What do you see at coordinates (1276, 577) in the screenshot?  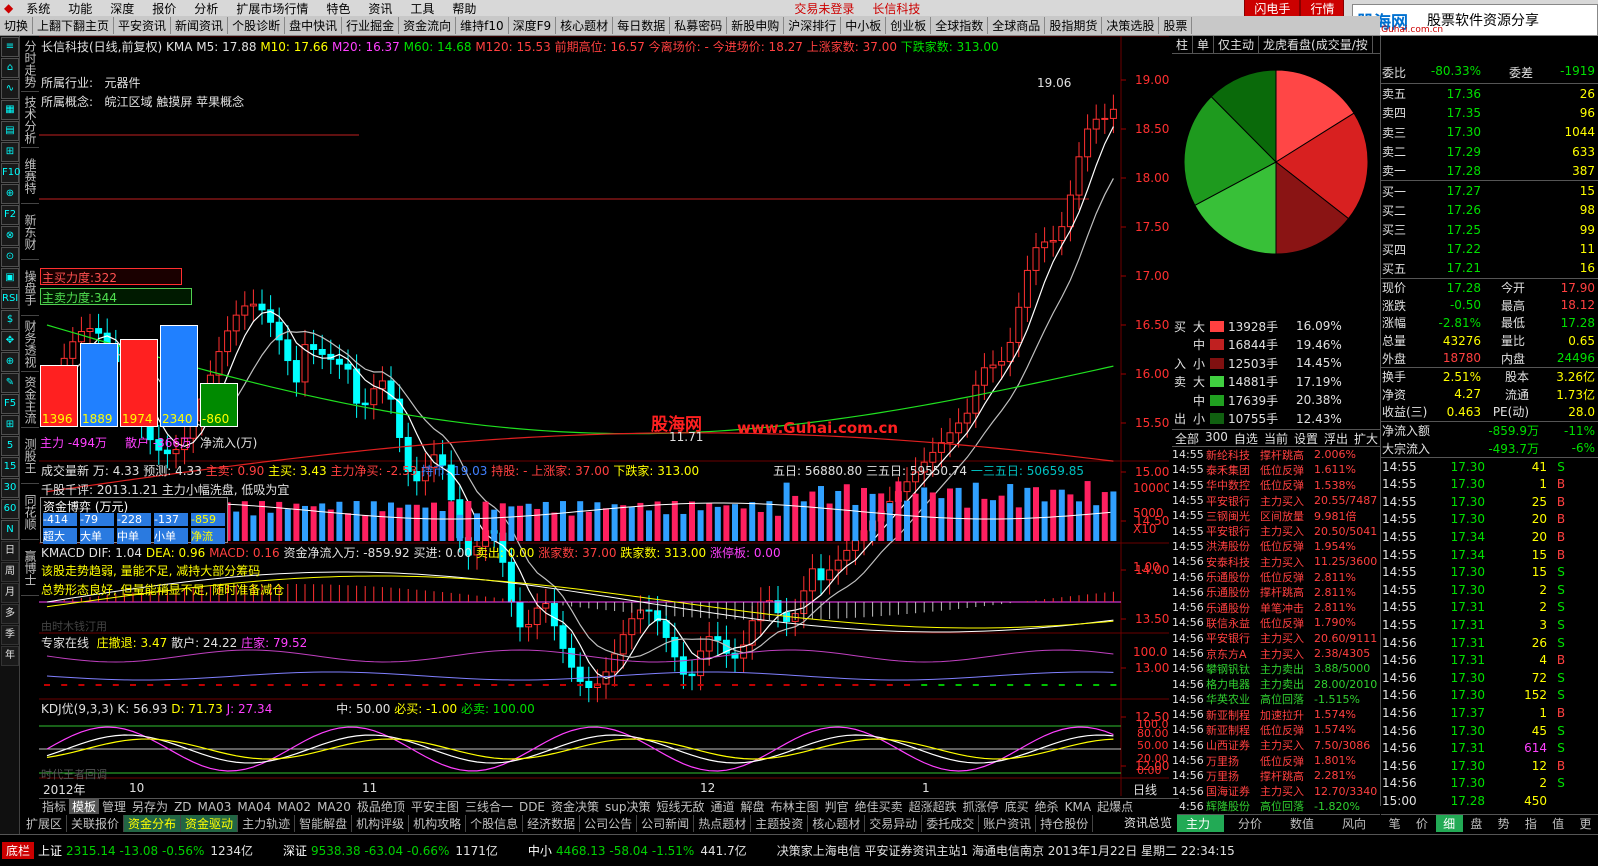 I see `radar-row: 14:56 乐通股份 低位反弹 2.811%` at bounding box center [1276, 577].